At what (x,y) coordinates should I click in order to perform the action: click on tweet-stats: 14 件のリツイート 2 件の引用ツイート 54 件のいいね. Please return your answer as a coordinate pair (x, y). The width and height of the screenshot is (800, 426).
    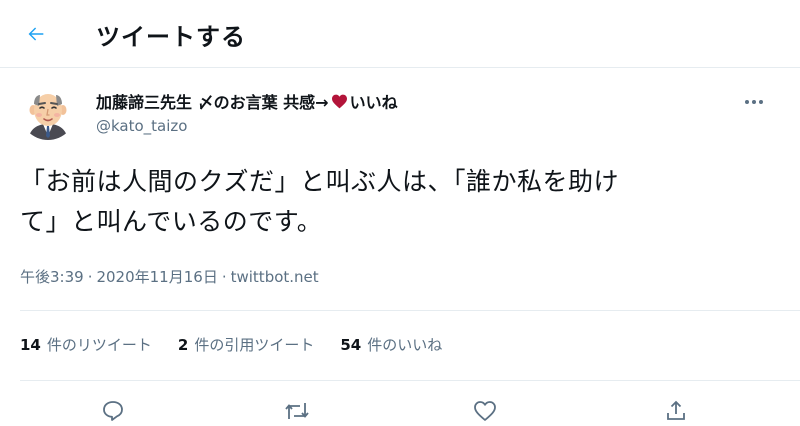
    Looking at the image, I should click on (244, 344).